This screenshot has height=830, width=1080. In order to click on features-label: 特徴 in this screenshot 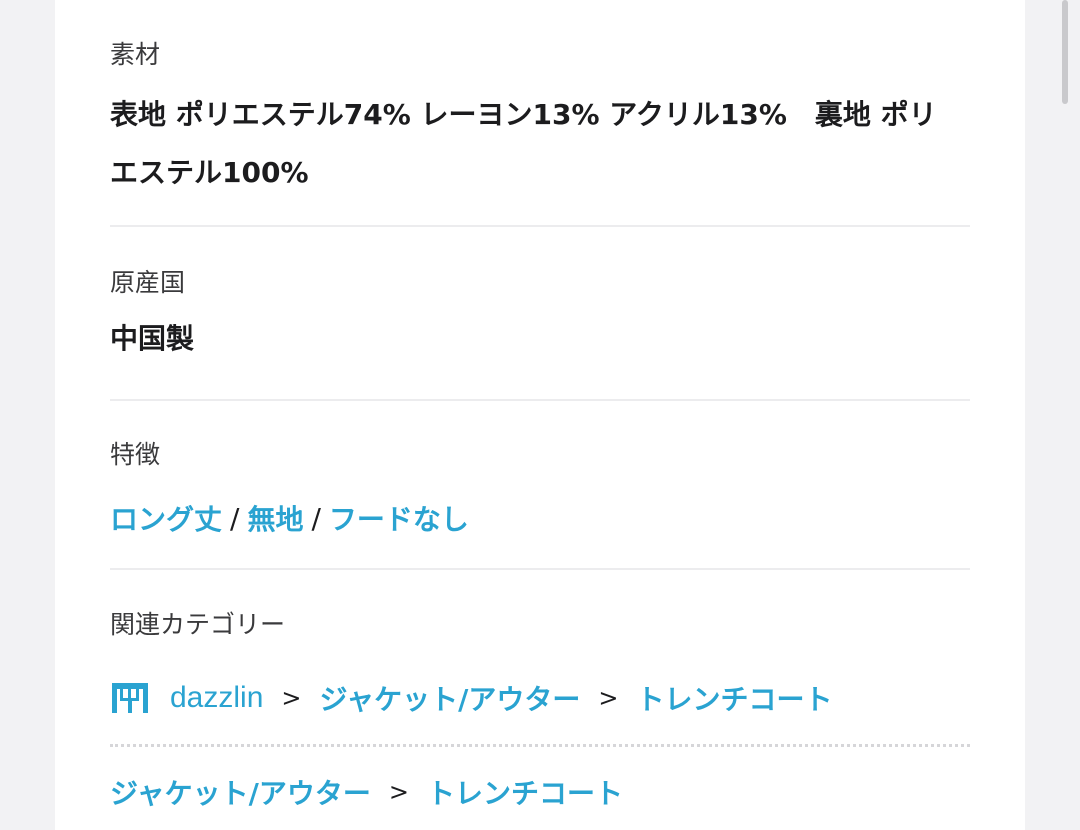, I will do `click(135, 454)`.